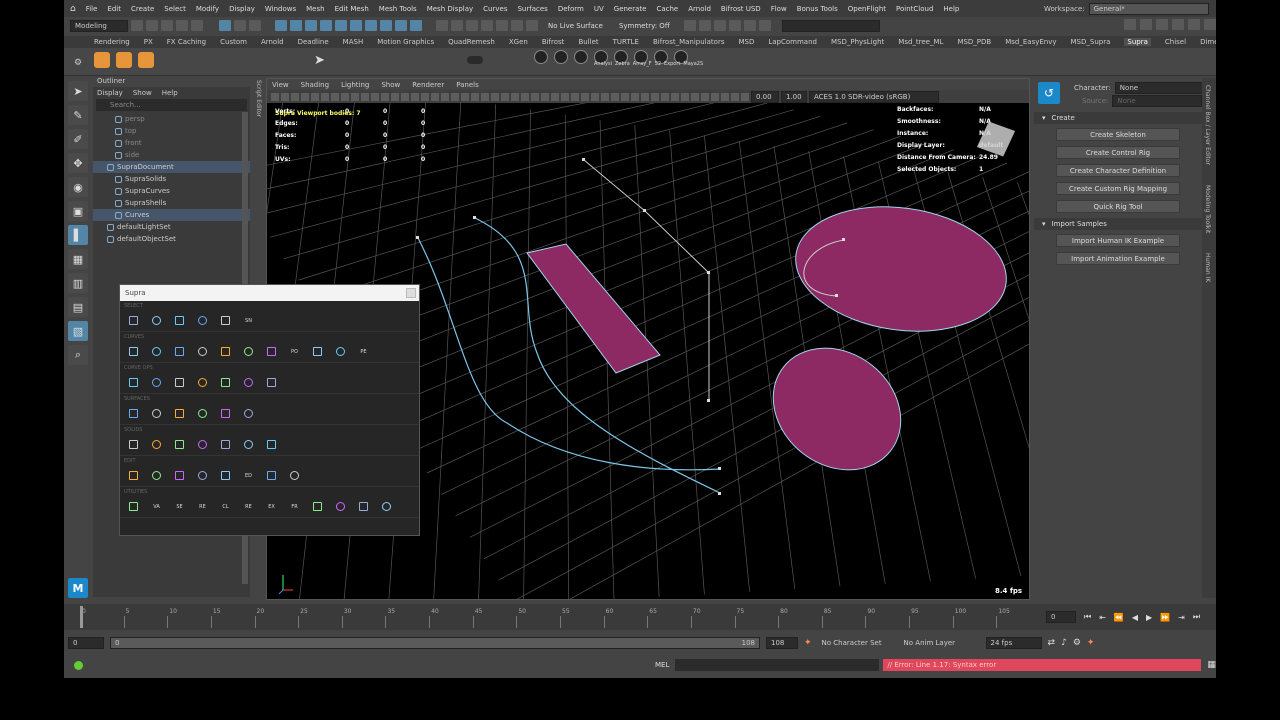  What do you see at coordinates (1196, 617) in the screenshot?
I see `go-end-icon: ⏭` at bounding box center [1196, 617].